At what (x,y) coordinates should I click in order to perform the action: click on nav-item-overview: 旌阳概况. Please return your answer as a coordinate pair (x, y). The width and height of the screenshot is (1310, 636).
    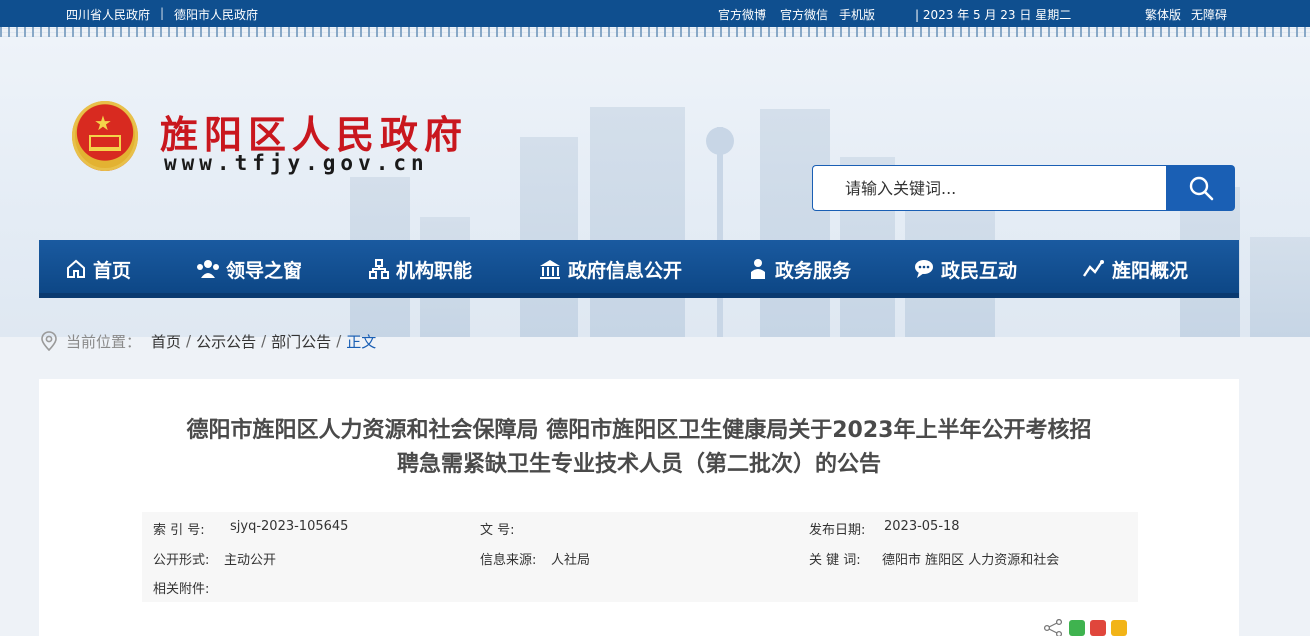
    Looking at the image, I should click on (1135, 269).